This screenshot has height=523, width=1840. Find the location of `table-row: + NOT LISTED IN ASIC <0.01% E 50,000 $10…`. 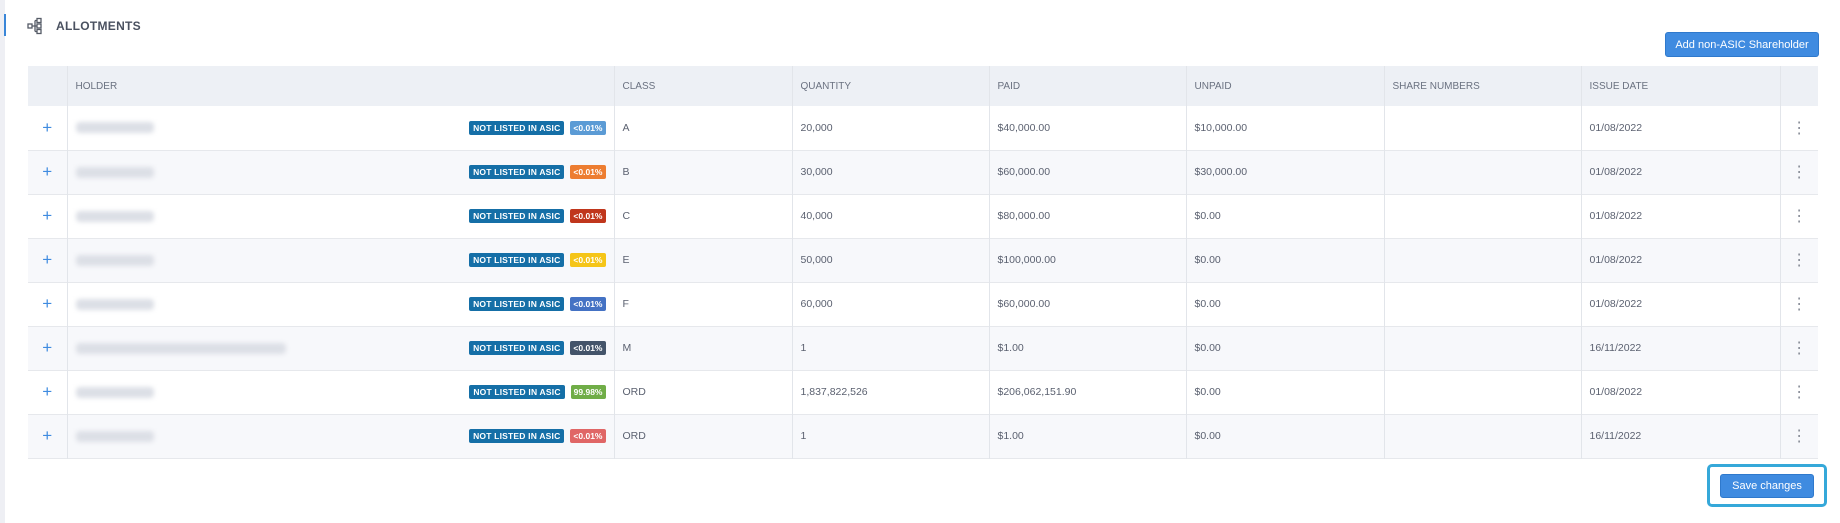

table-row: + NOT LISTED IN ASIC <0.01% E 50,000 $10… is located at coordinates (923, 260).